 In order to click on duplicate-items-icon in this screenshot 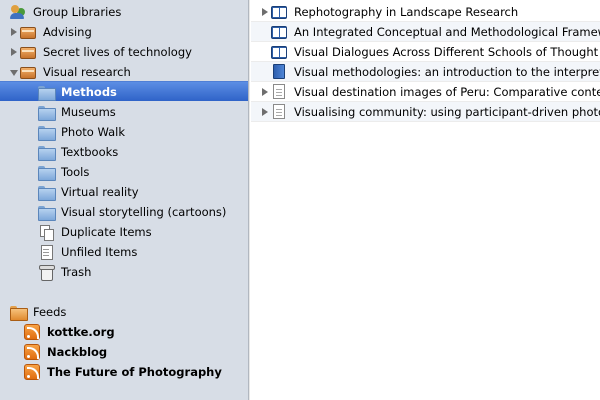, I will do `click(46, 232)`.